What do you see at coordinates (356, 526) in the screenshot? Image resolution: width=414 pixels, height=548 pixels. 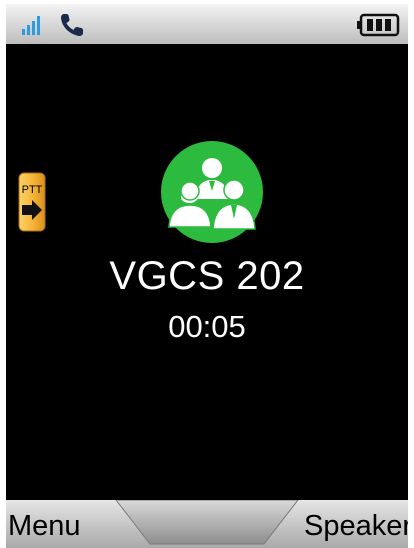 I see `speaker-softkey: Speaker` at bounding box center [356, 526].